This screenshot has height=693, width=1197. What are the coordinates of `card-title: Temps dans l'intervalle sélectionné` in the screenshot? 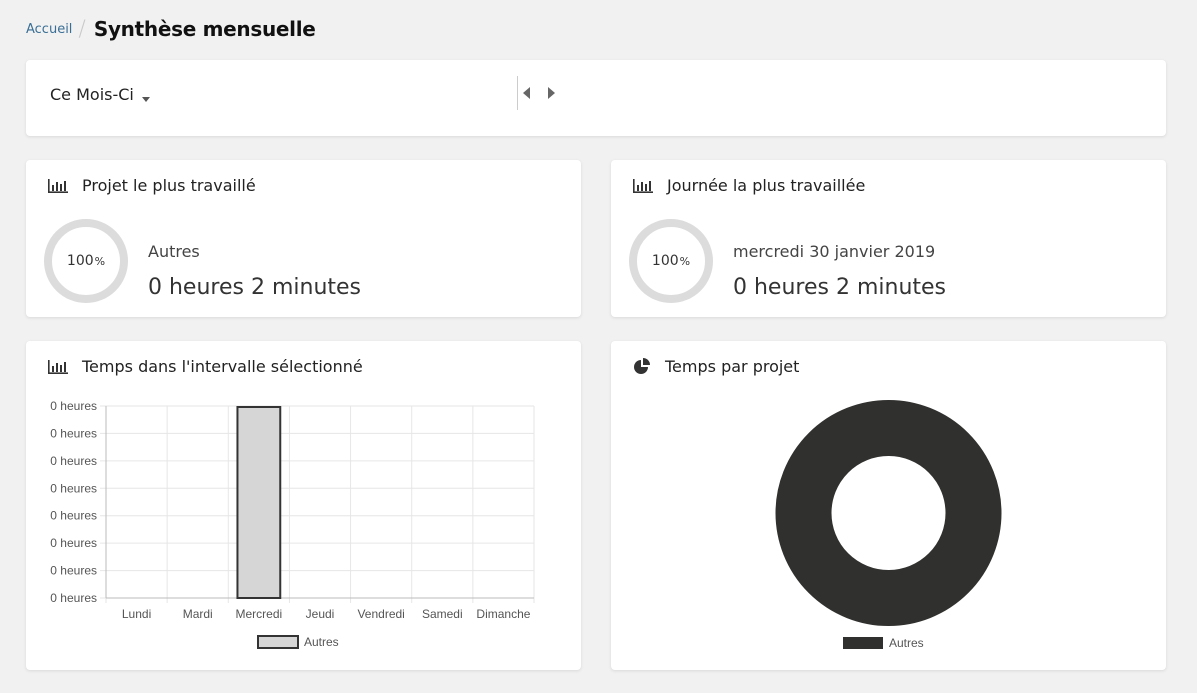 It's located at (222, 366).